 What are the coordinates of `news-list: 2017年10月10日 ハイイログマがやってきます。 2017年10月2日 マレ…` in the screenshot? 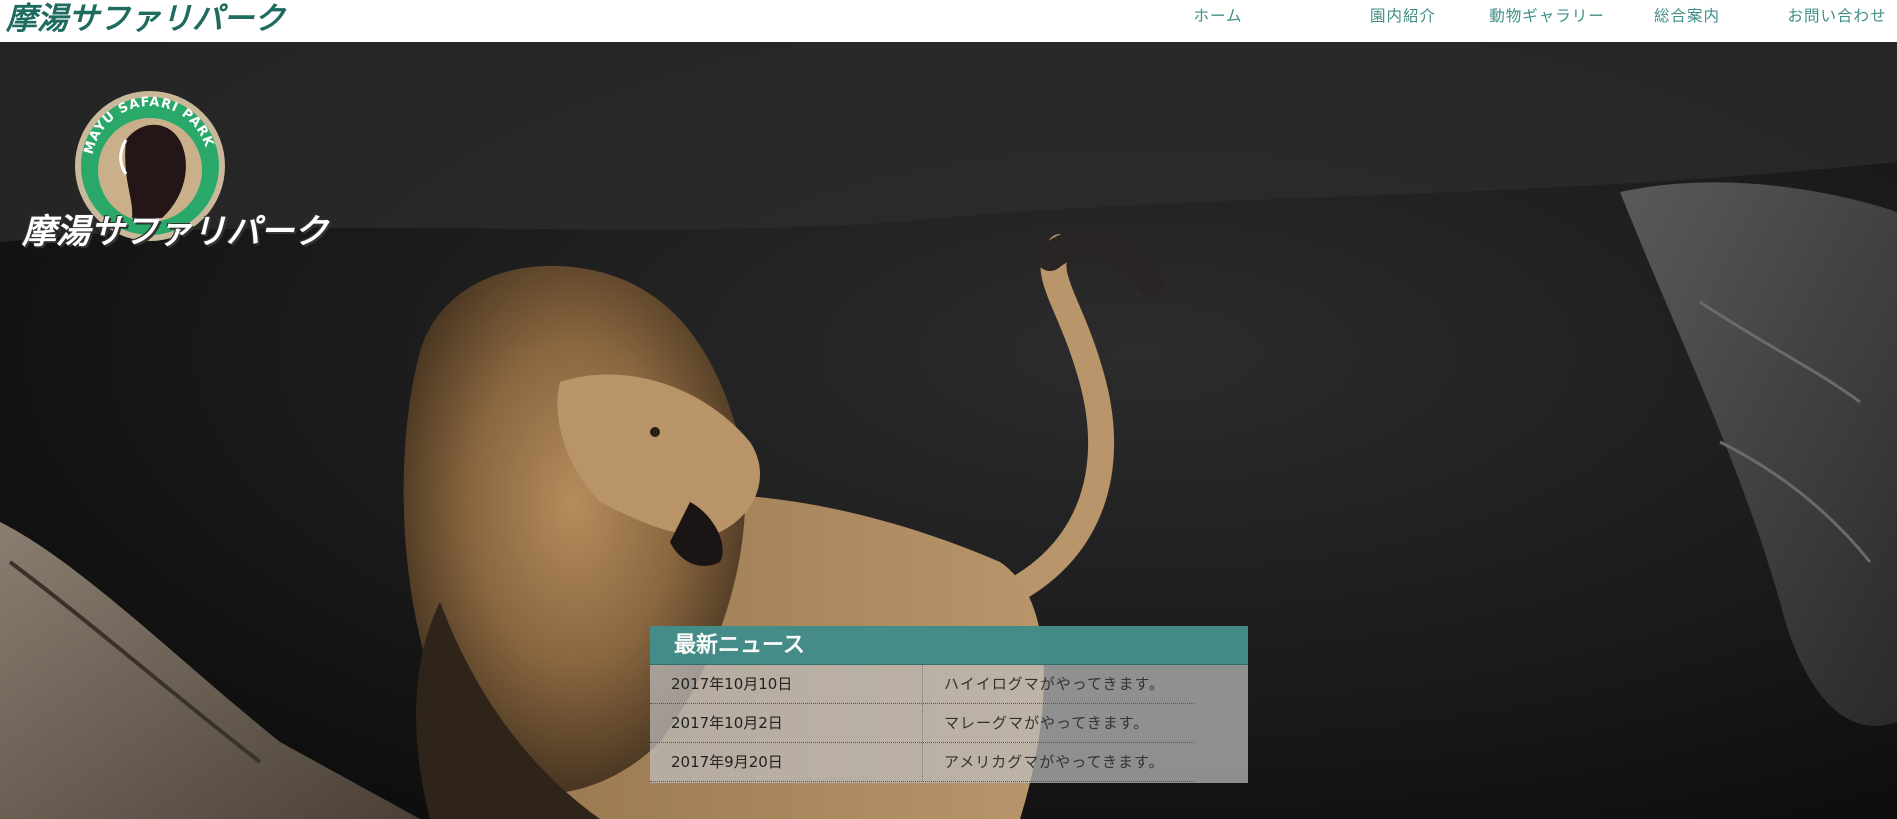 It's located at (922, 723).